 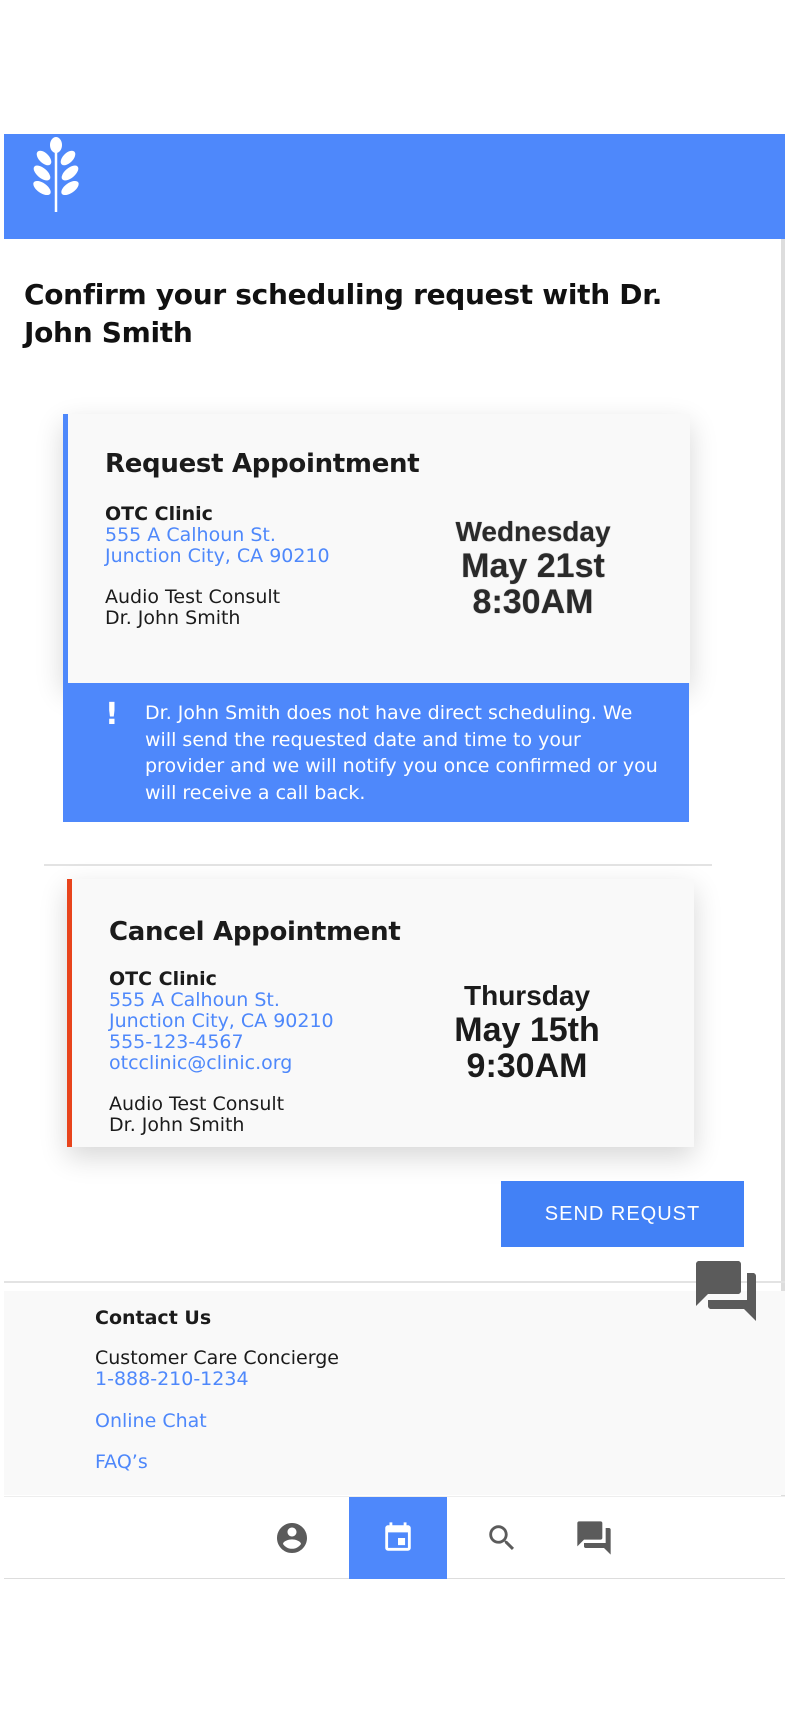 I want to click on nav-search, so click(x=502, y=1538).